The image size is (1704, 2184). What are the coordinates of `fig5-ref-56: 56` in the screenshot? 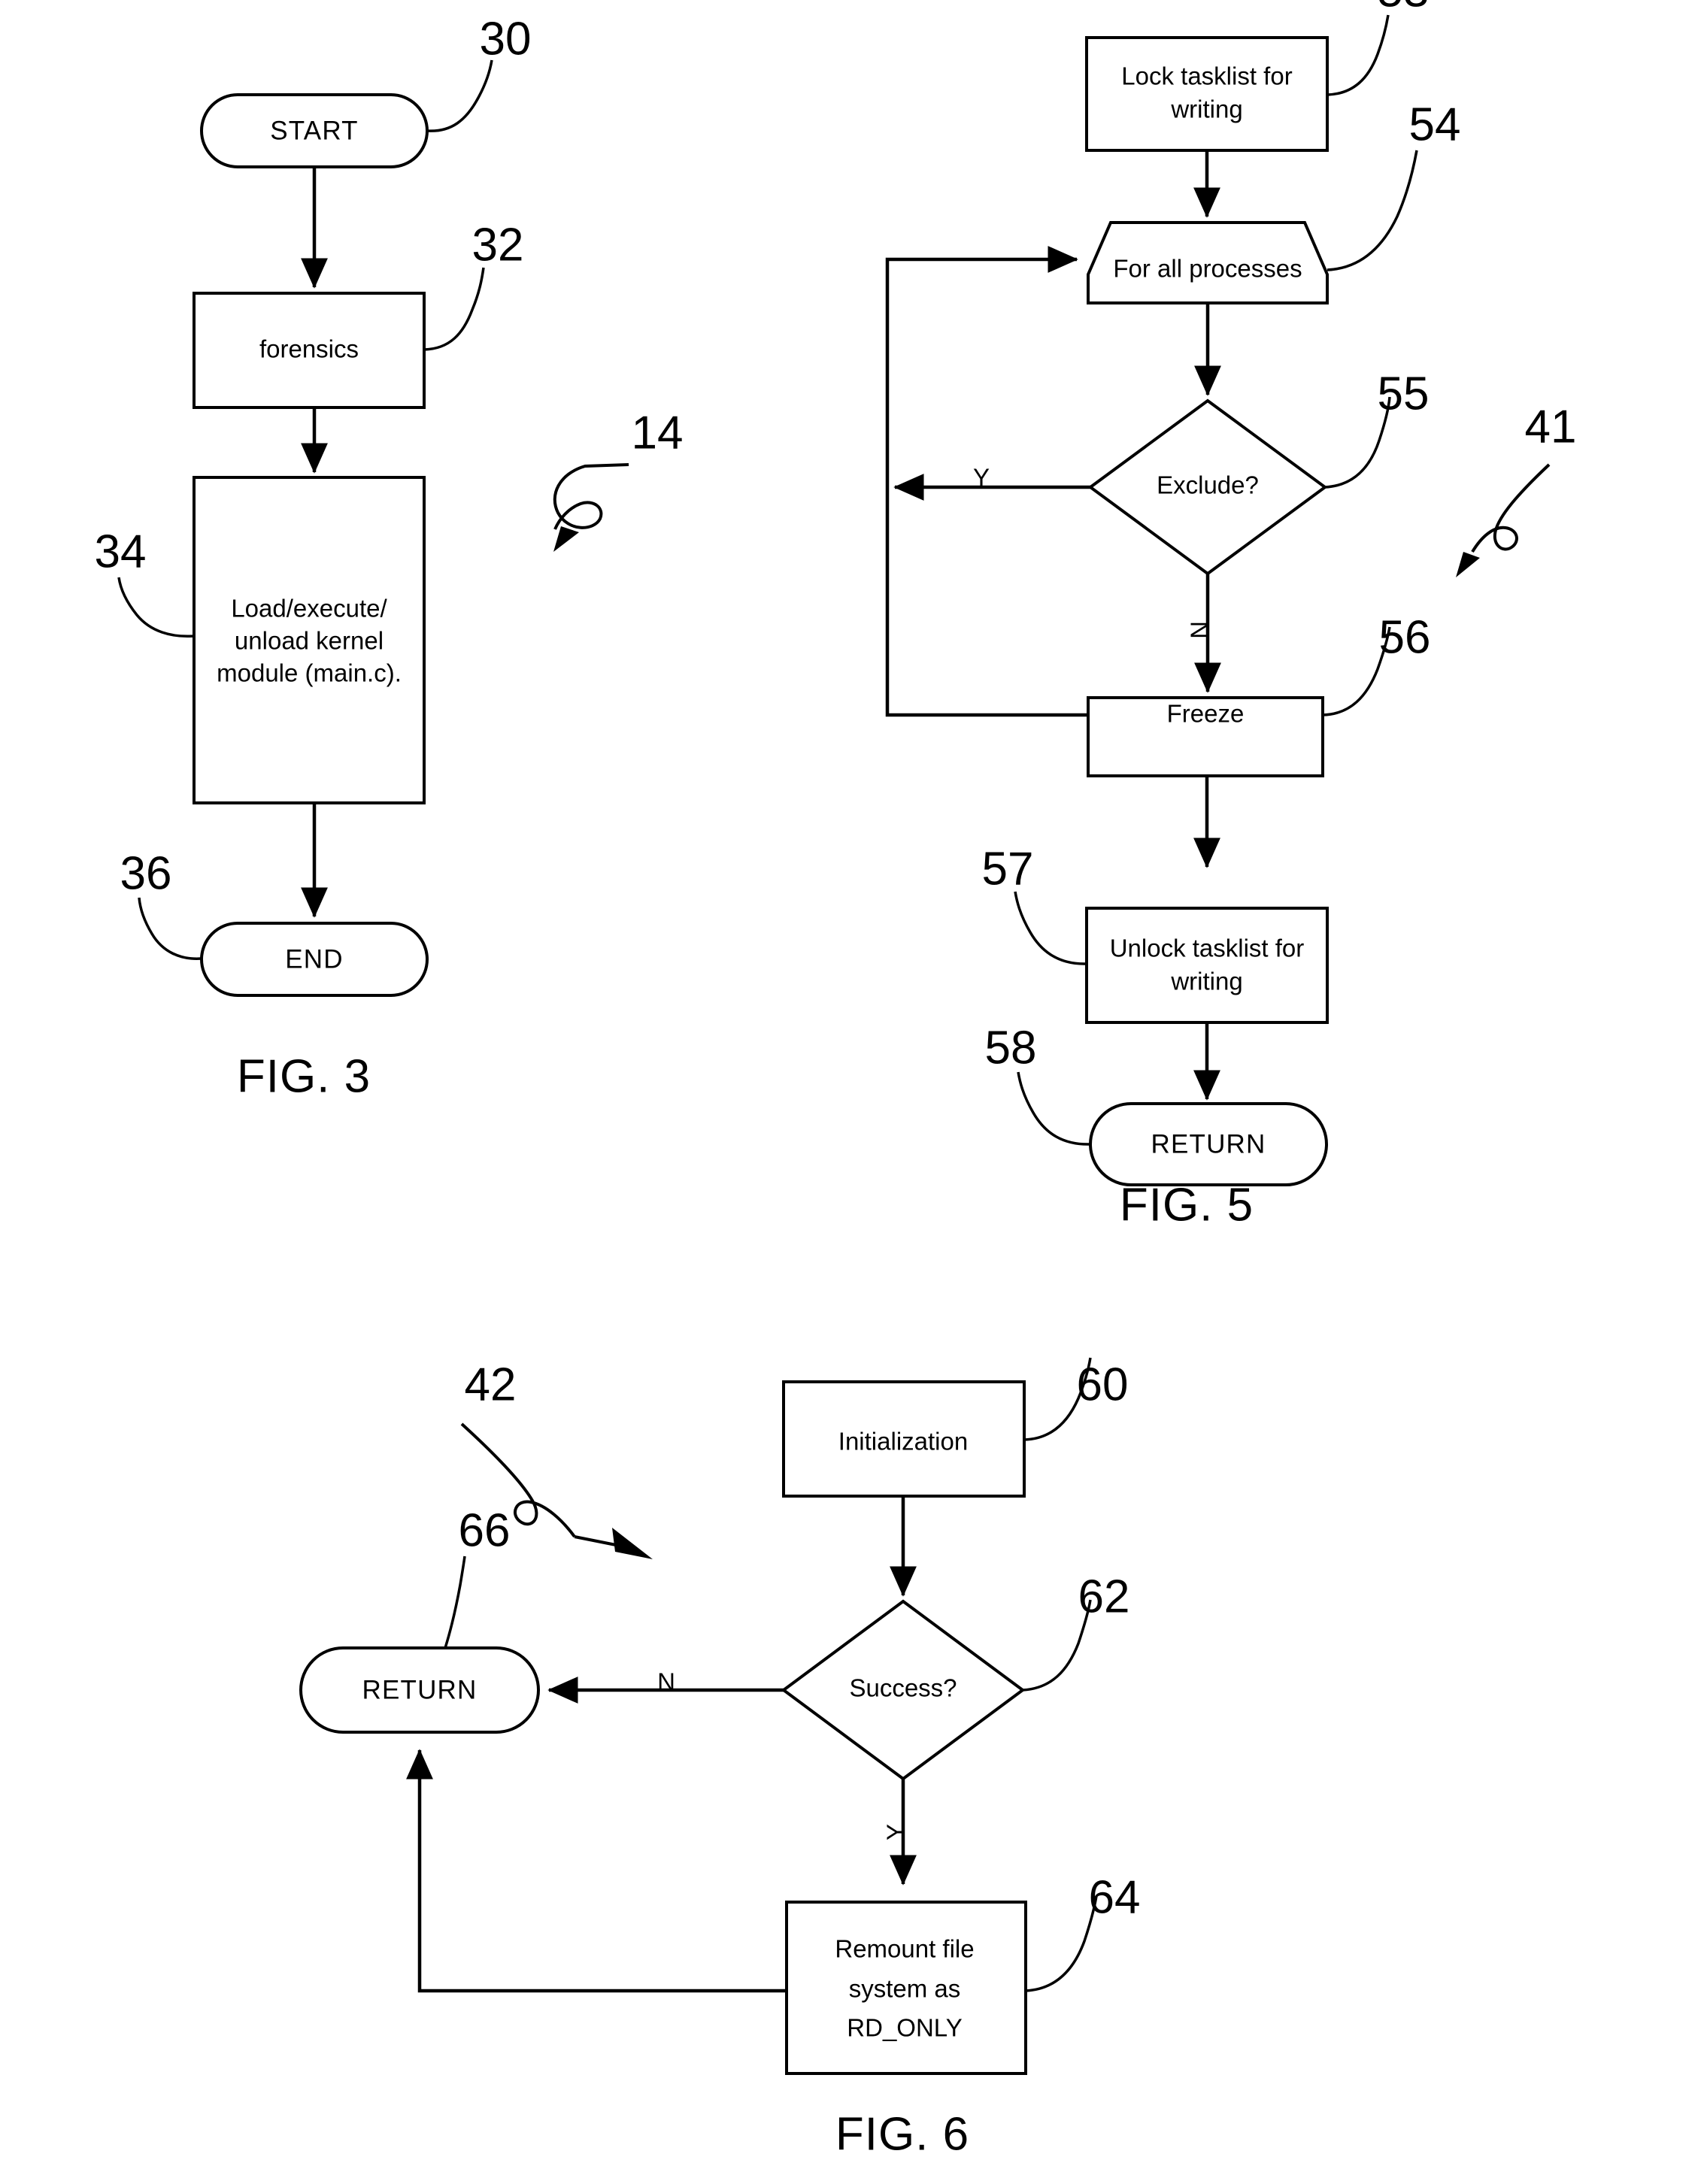 It's located at (1405, 637).